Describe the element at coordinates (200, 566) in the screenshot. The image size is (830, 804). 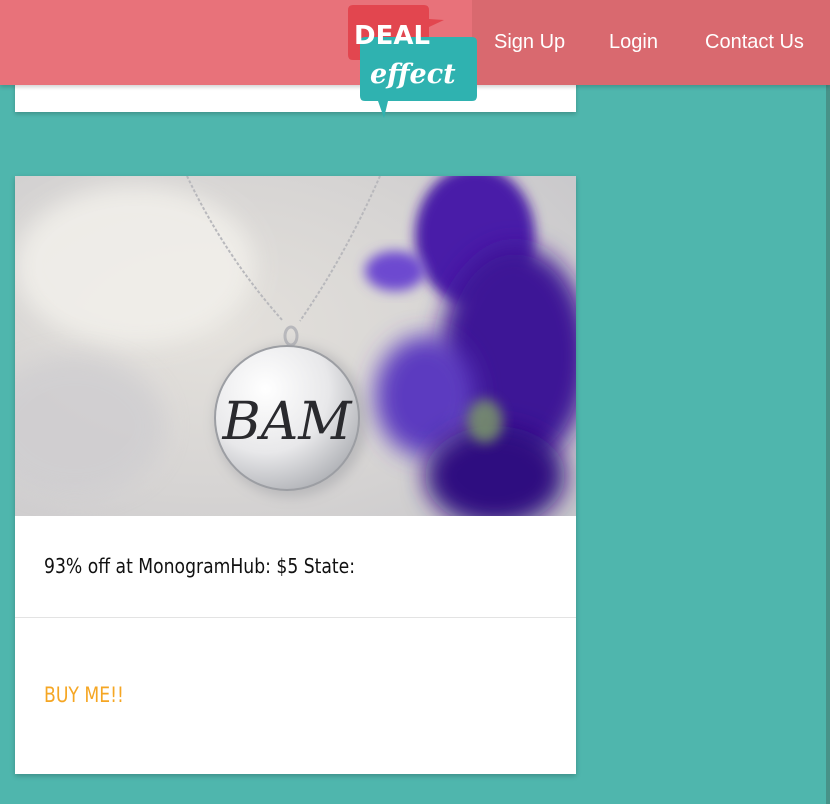
I see `deal-title: 93% off at MonogramHub: $5 State:` at that location.